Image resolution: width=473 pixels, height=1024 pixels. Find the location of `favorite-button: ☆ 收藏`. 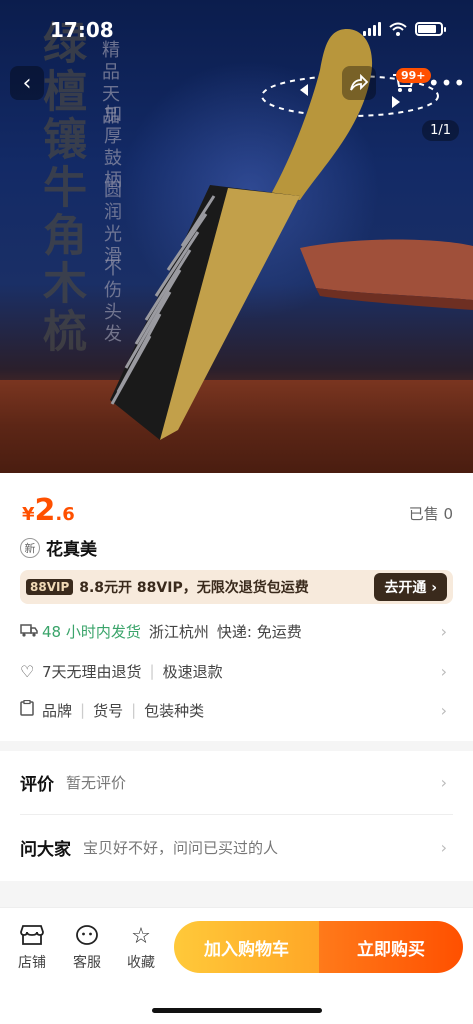

favorite-button: ☆ 收藏 is located at coordinates (141, 948).